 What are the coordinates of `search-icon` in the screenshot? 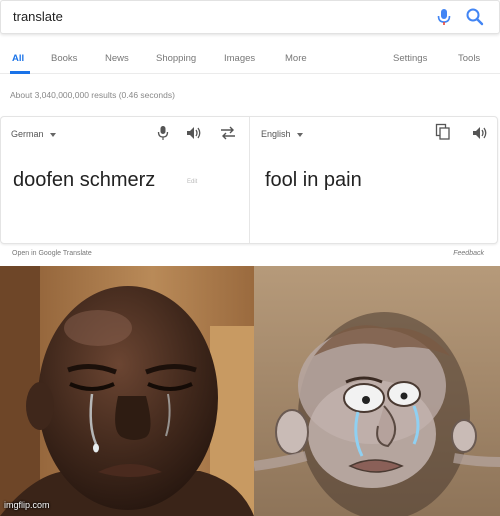 It's located at (475, 17).